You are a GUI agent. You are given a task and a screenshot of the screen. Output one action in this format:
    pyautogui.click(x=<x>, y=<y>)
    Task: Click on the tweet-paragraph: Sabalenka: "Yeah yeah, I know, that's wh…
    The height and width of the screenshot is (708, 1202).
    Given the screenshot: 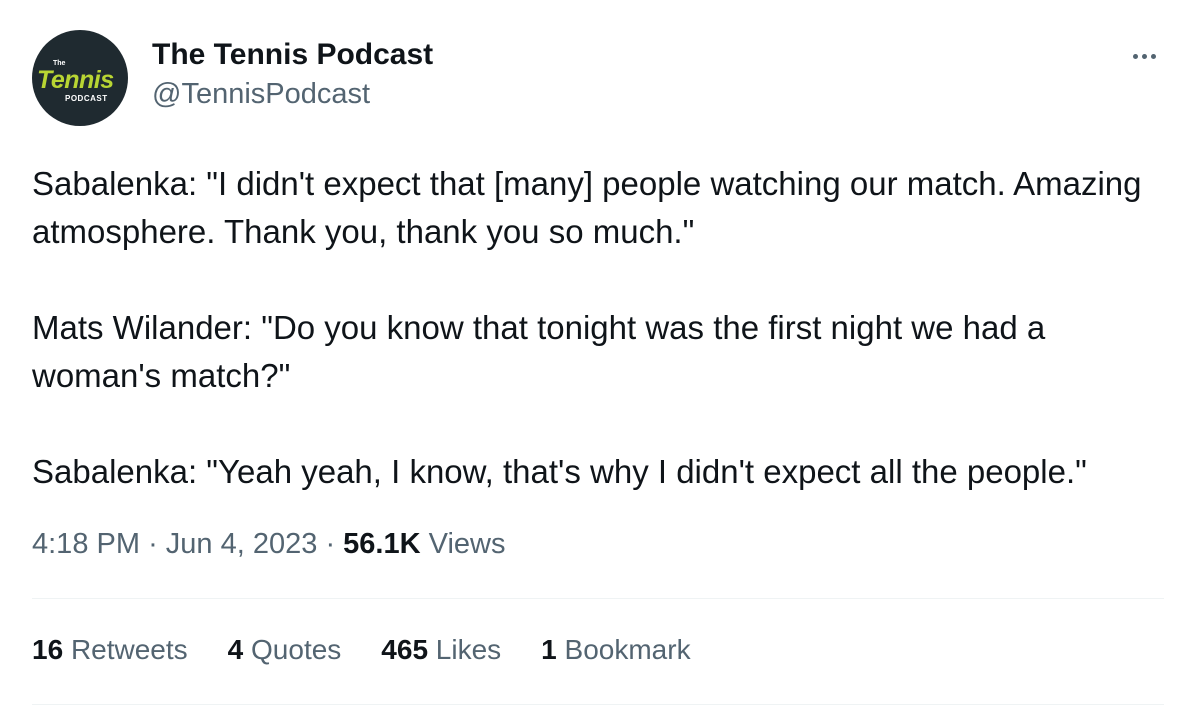 What is the action you would take?
    pyautogui.click(x=559, y=471)
    